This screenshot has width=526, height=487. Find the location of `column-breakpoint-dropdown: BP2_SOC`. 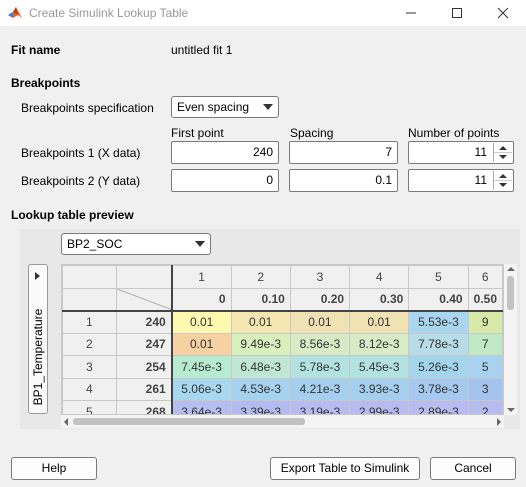

column-breakpoint-dropdown: BP2_SOC is located at coordinates (136, 244).